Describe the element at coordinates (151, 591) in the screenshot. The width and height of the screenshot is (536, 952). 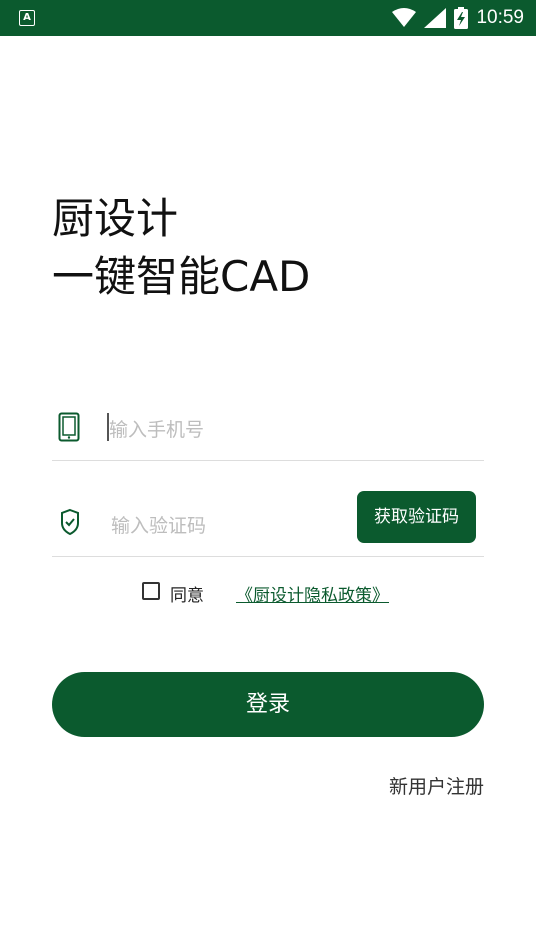
I see `agree-checkbox` at that location.